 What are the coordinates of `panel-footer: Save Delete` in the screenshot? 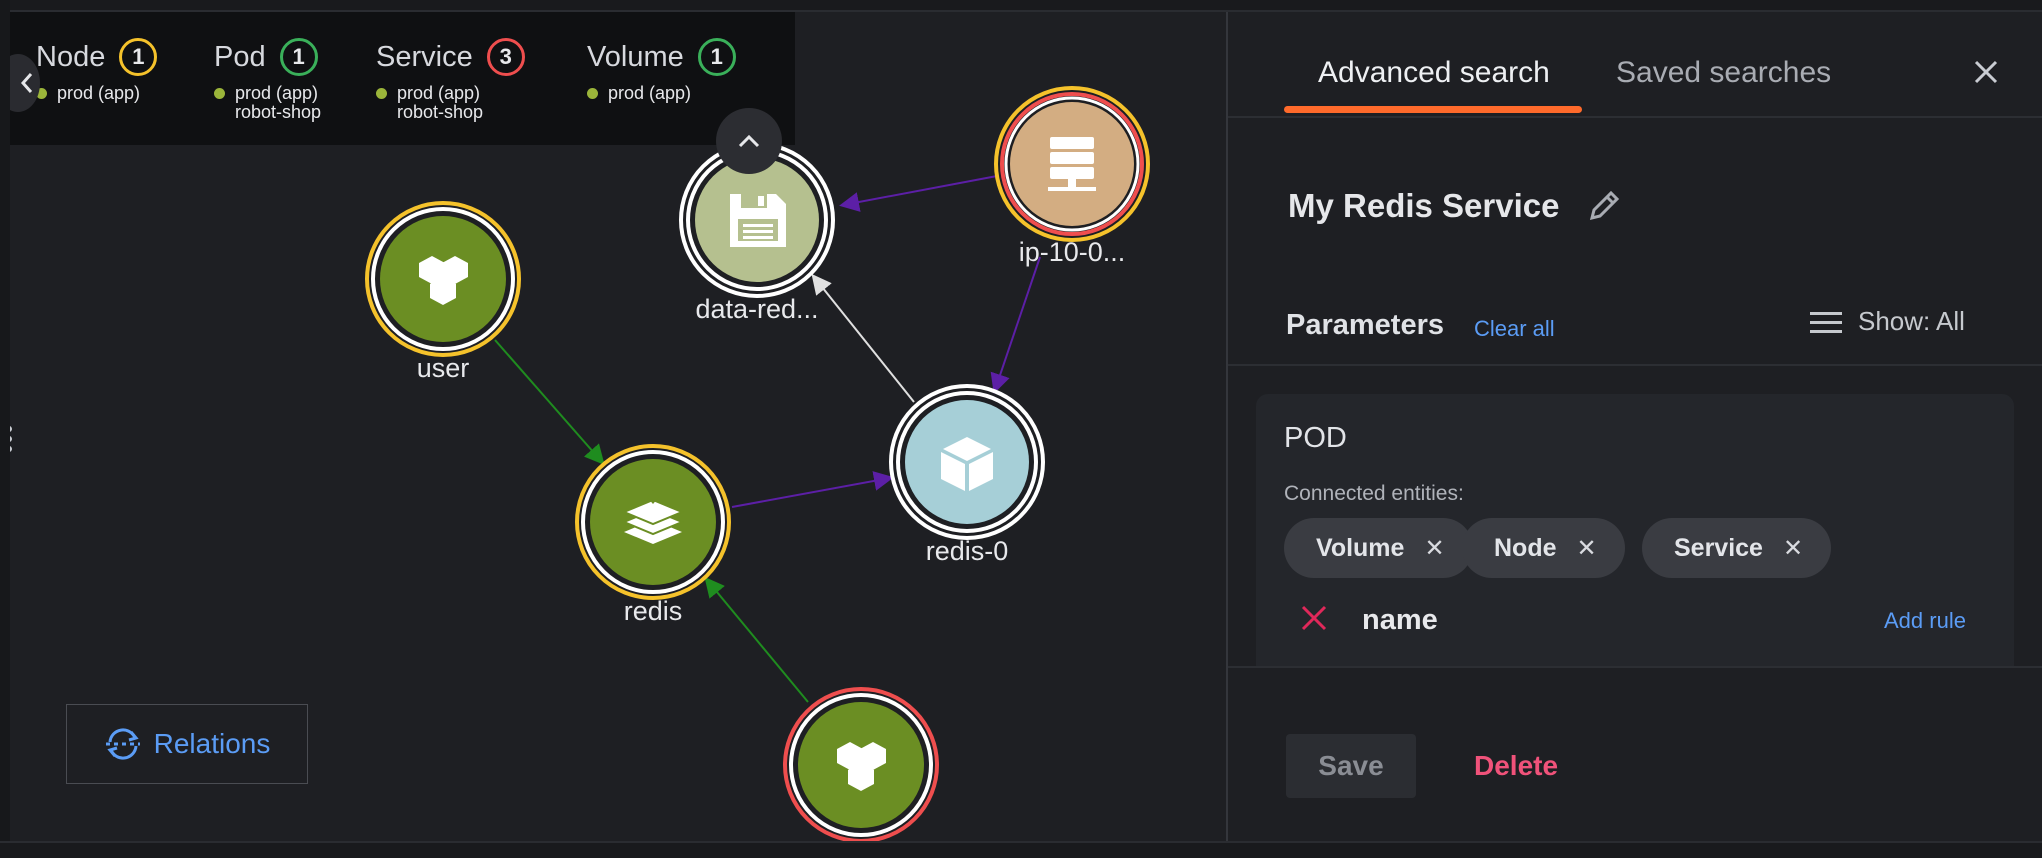 It's located at (1635, 754).